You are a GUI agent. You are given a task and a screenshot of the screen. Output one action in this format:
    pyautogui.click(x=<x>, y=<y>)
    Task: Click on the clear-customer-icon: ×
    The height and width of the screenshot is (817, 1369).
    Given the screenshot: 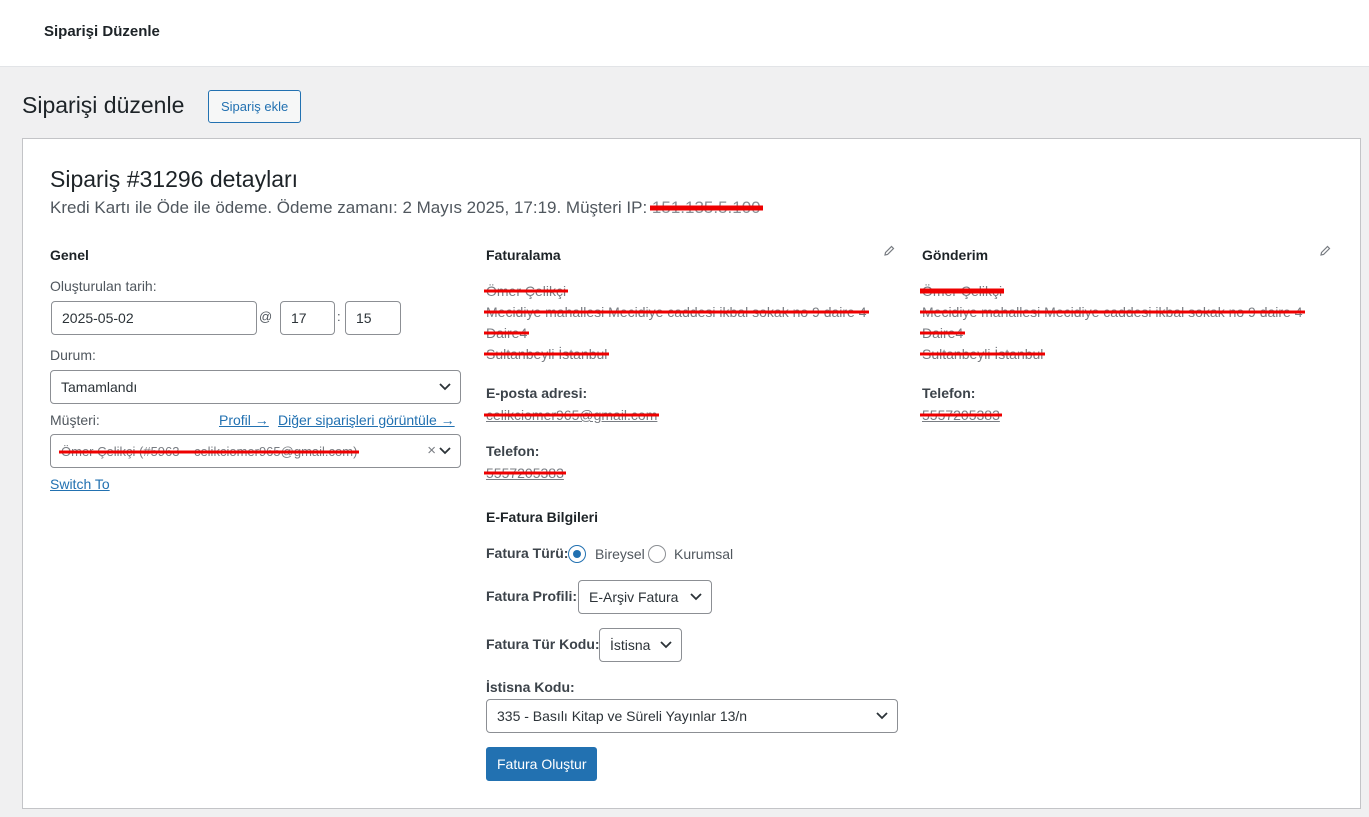 What is the action you would take?
    pyautogui.click(x=431, y=451)
    